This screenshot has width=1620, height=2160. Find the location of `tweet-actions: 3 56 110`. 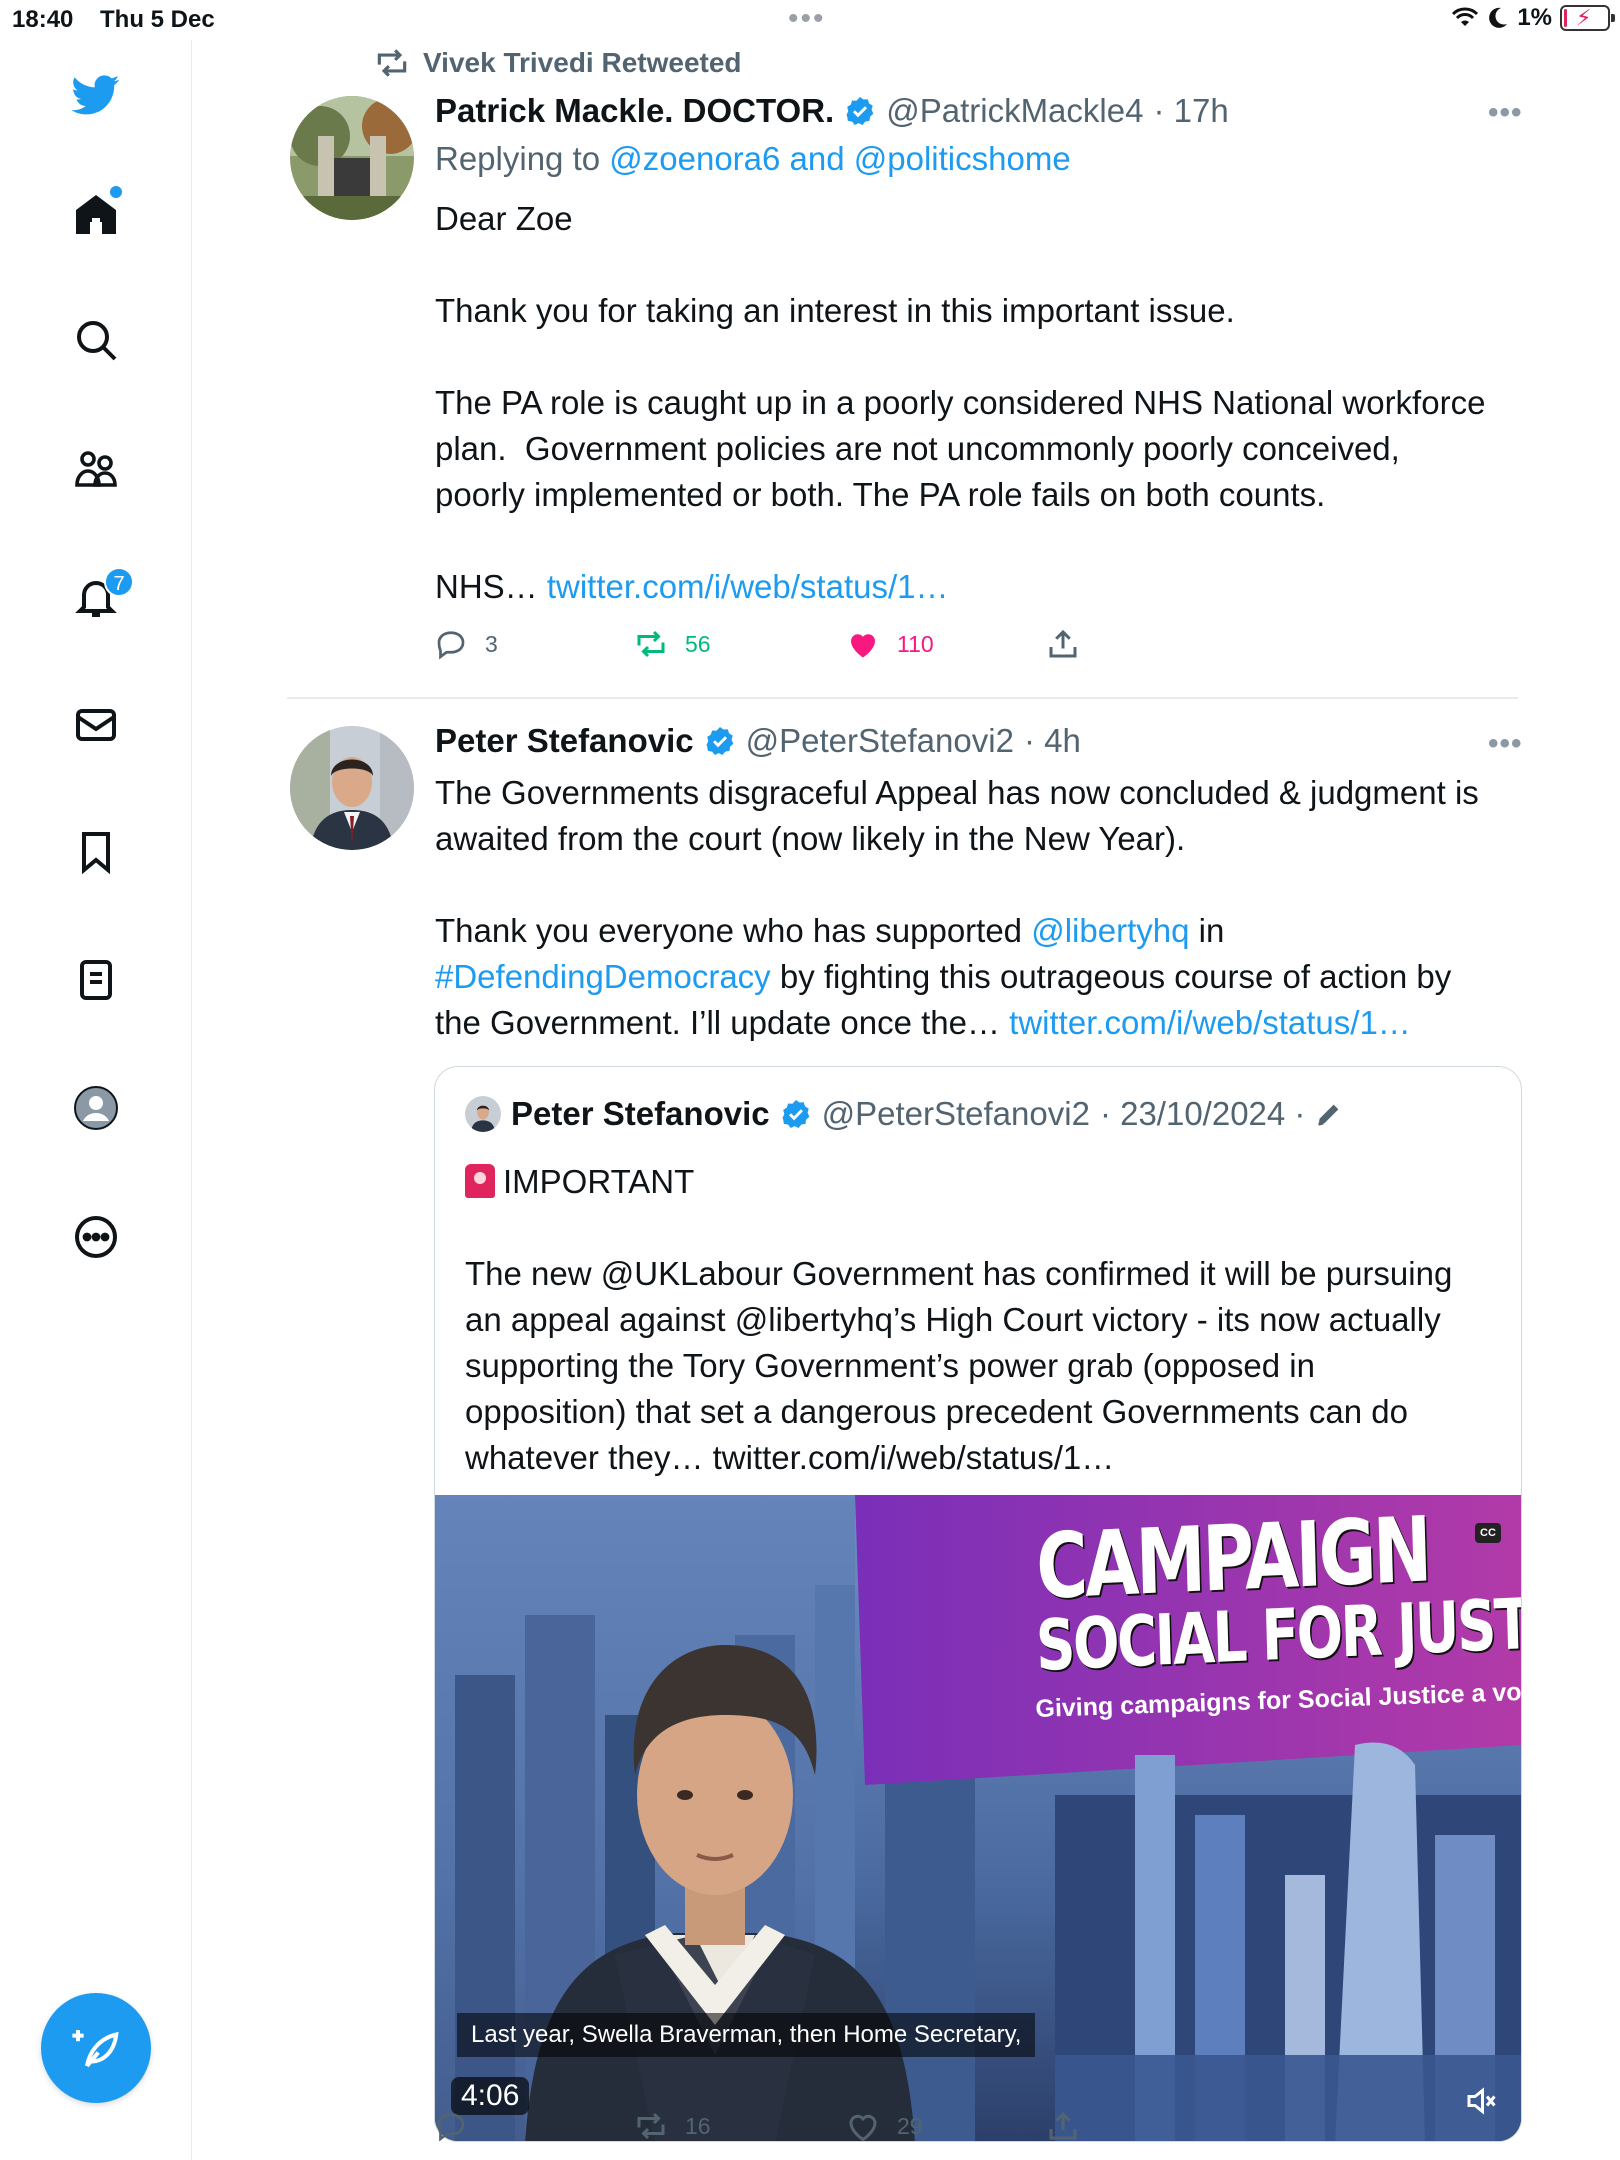

tweet-actions: 3 56 110 is located at coordinates (757, 644).